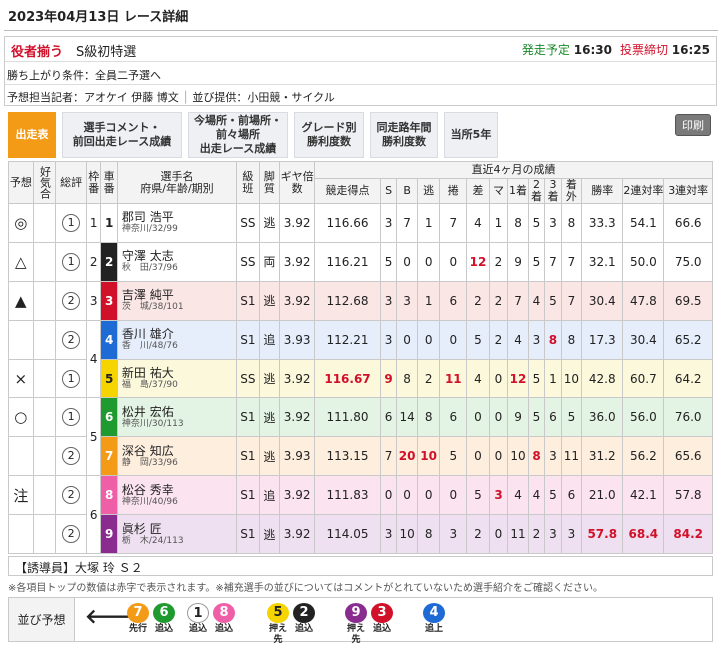  What do you see at coordinates (407, 378) in the screenshot?
I see `cell-b: 8` at bounding box center [407, 378].